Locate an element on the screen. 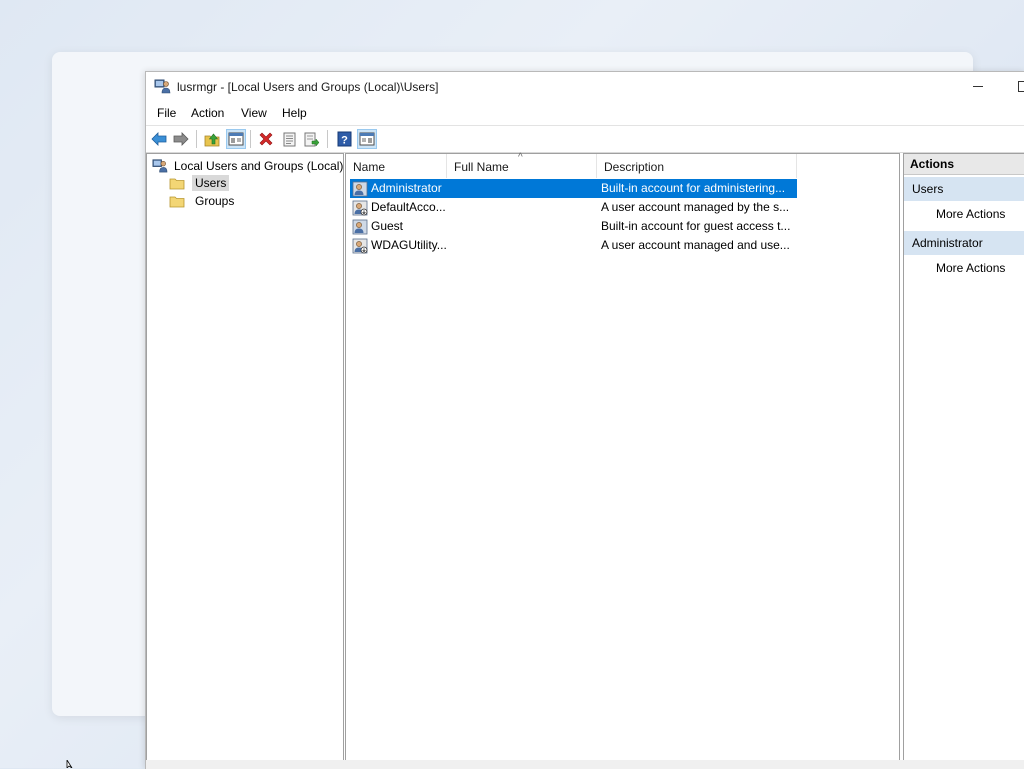 The image size is (1024, 769). actions-section-users: Users is located at coordinates (964, 189).